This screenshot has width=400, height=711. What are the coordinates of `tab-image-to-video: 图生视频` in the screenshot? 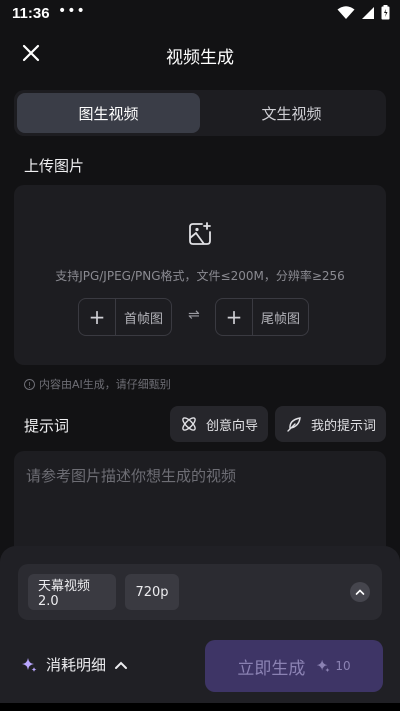 It's located at (108, 113).